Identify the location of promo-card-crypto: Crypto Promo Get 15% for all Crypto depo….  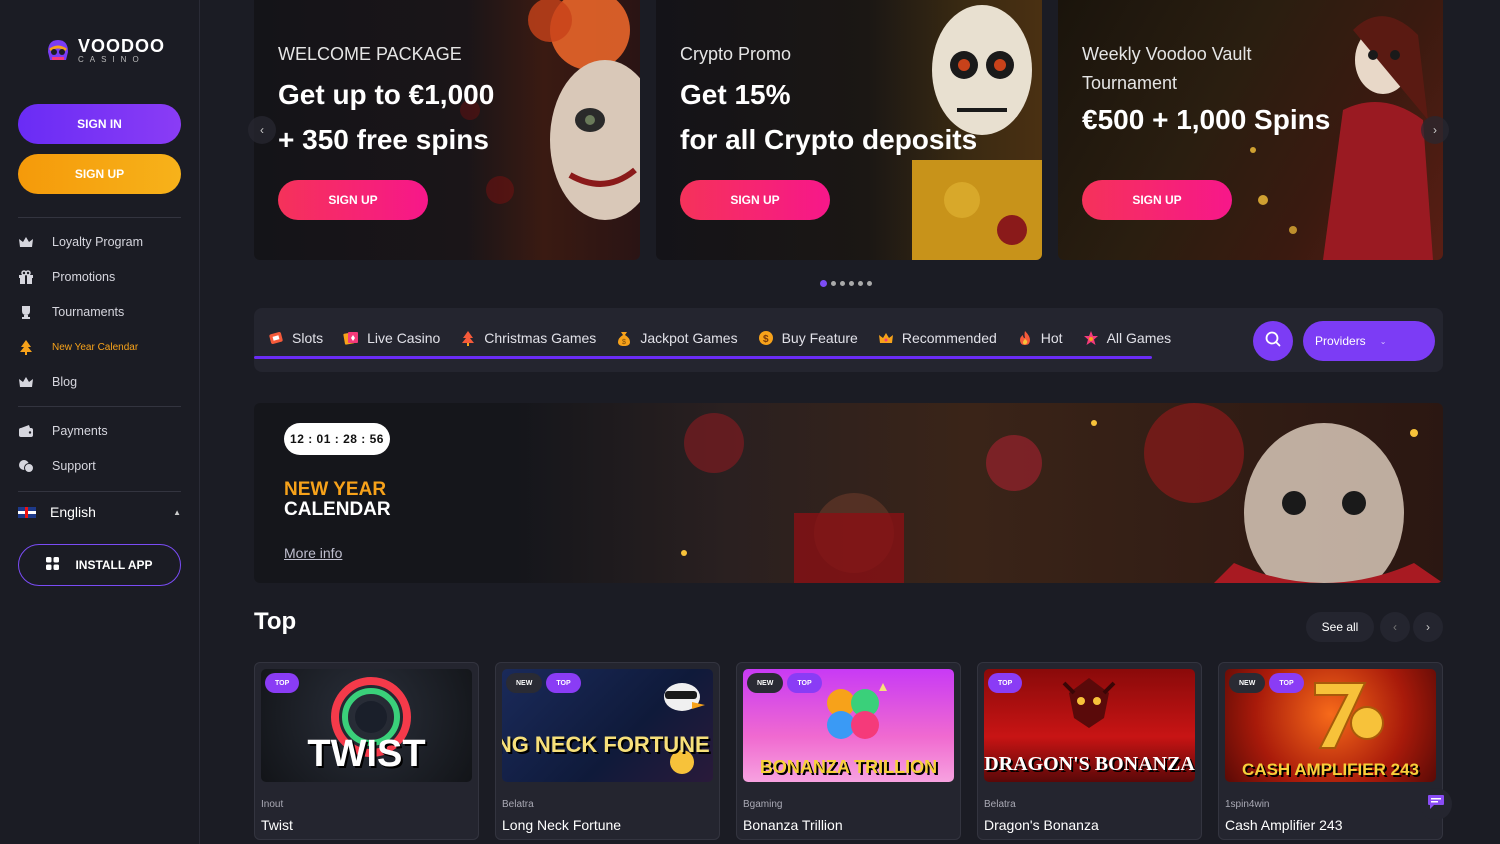
(849, 130).